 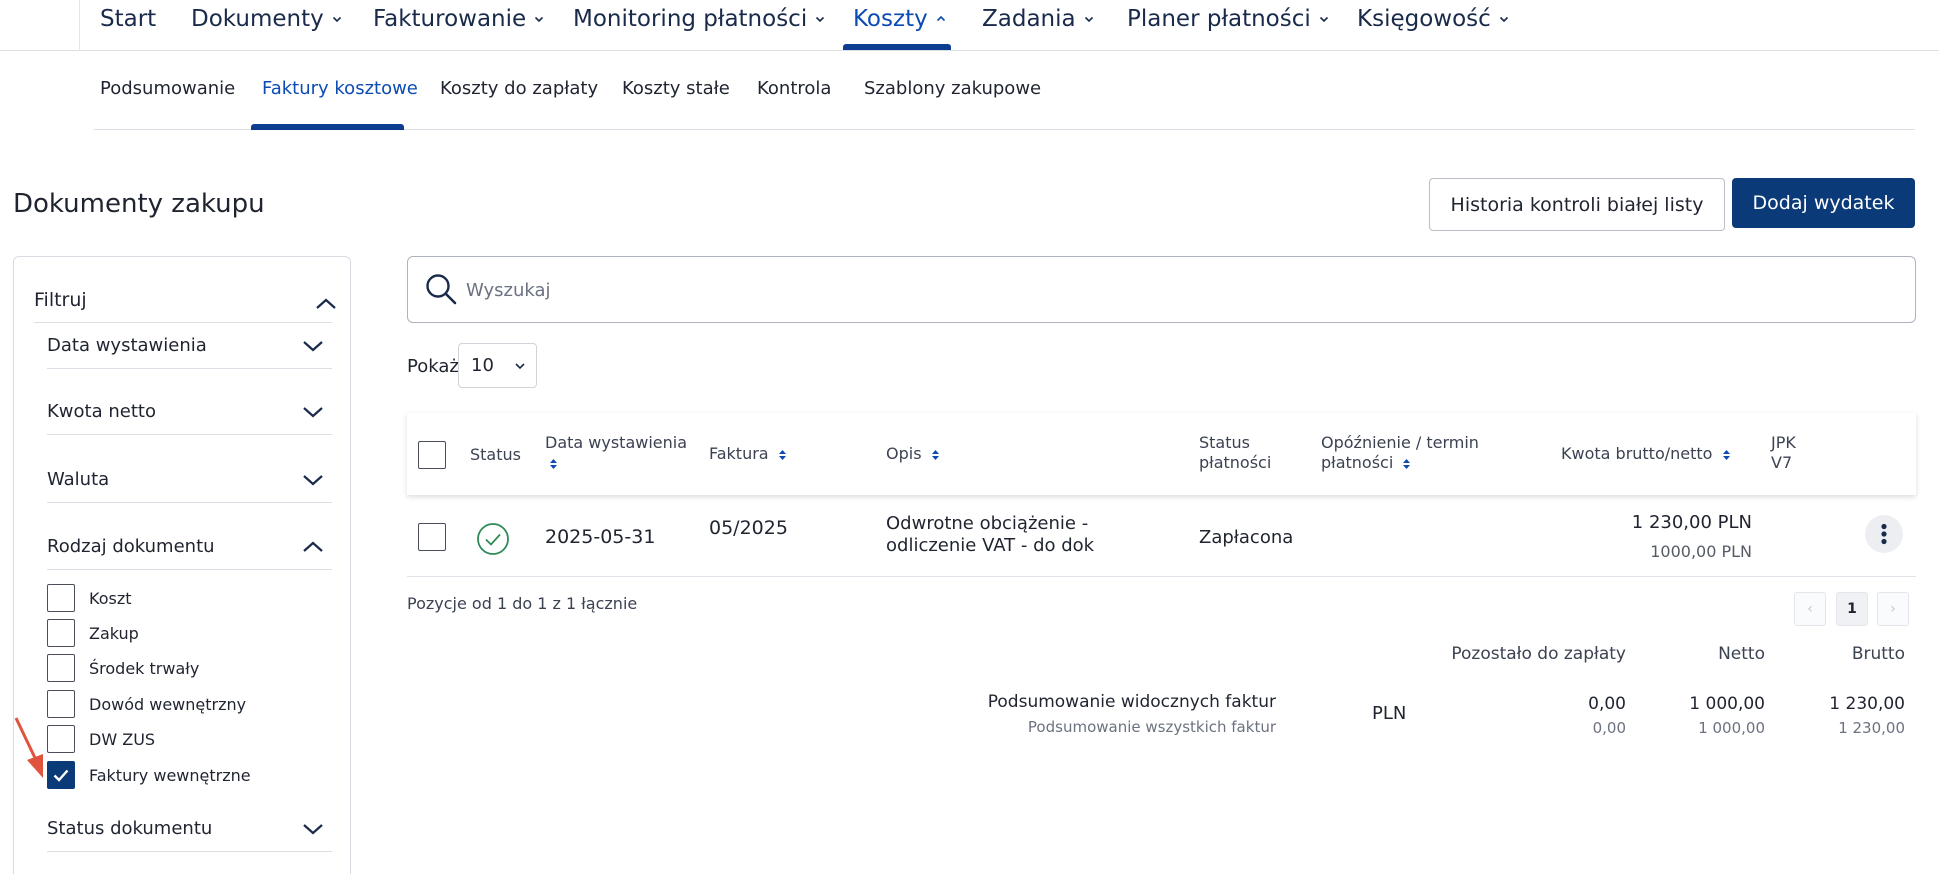 I want to click on row-payment-status: Zapłacona, so click(x=1246, y=537).